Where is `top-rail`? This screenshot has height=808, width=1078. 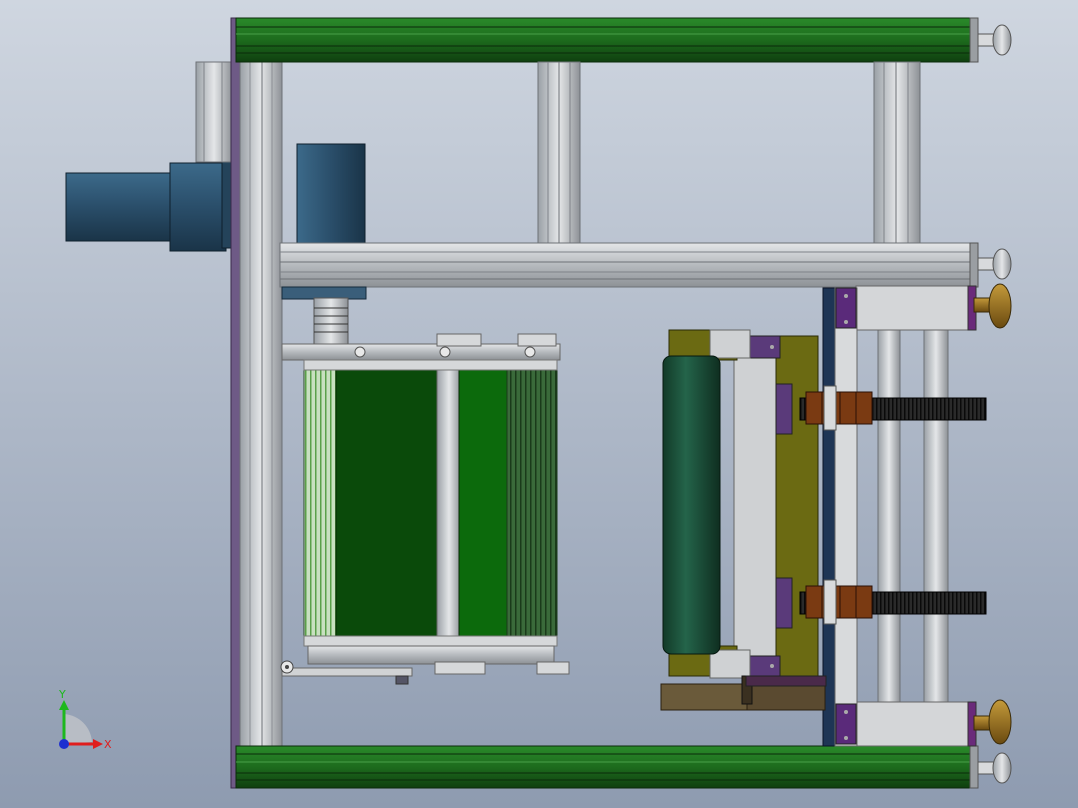 top-rail is located at coordinates (607, 40).